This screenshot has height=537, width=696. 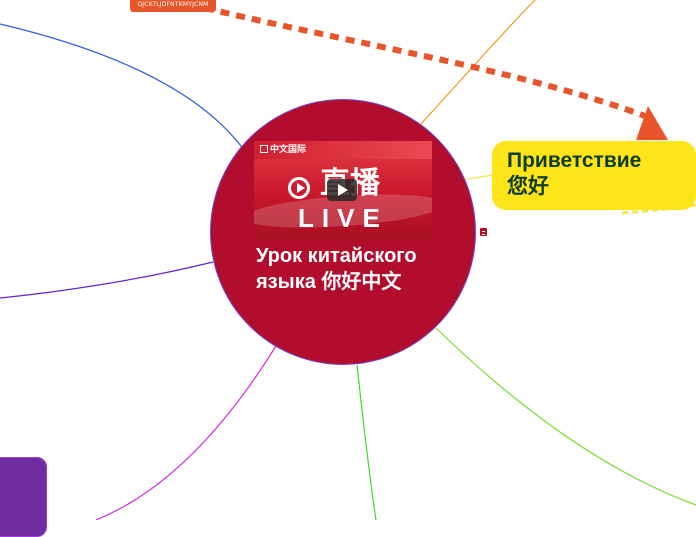 What do you see at coordinates (652, 123) in the screenshot?
I see `relation-arrowhead` at bounding box center [652, 123].